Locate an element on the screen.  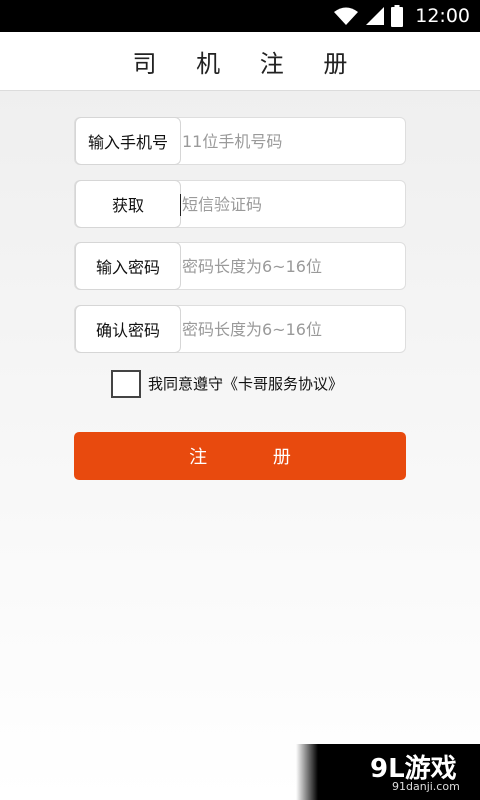
text-cursor is located at coordinates (180, 205).